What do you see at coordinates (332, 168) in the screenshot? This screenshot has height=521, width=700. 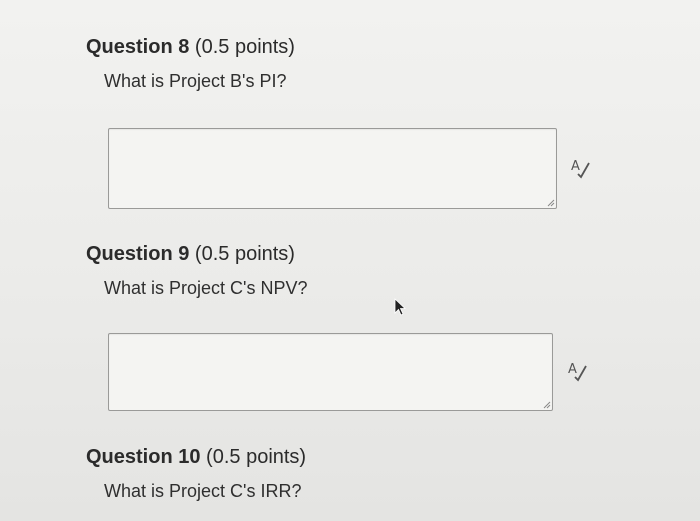 I see `answer-field-q8` at bounding box center [332, 168].